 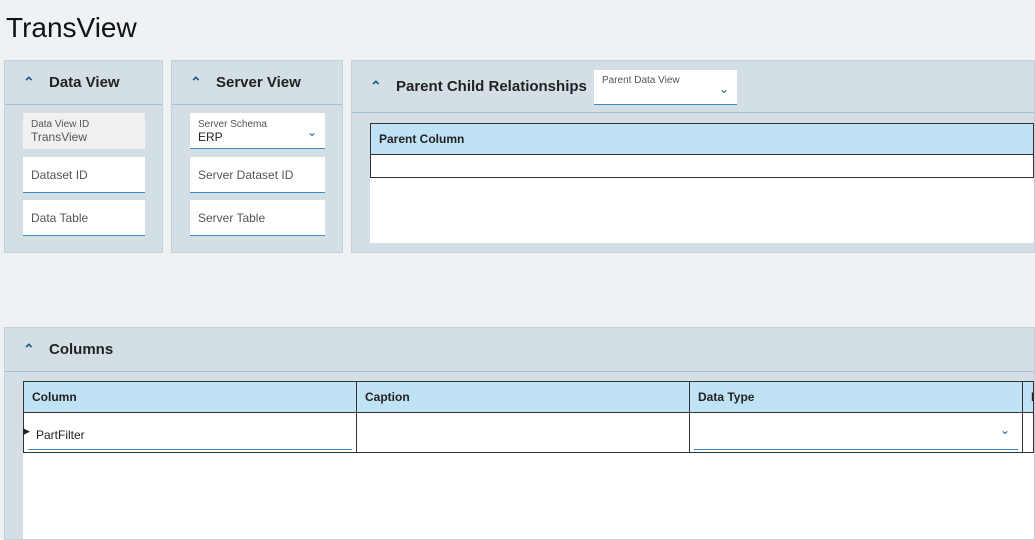 I want to click on data-view-id-field: Data View ID TransView, so click(x=84, y=131).